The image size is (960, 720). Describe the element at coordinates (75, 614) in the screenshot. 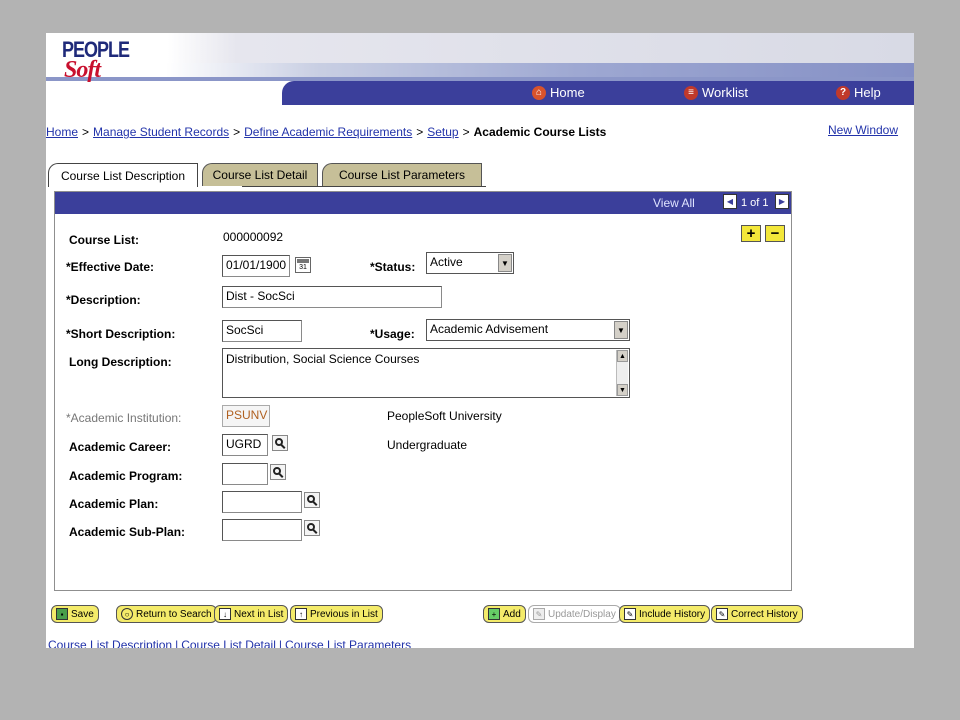

I see `save-button: ▪ Save` at that location.